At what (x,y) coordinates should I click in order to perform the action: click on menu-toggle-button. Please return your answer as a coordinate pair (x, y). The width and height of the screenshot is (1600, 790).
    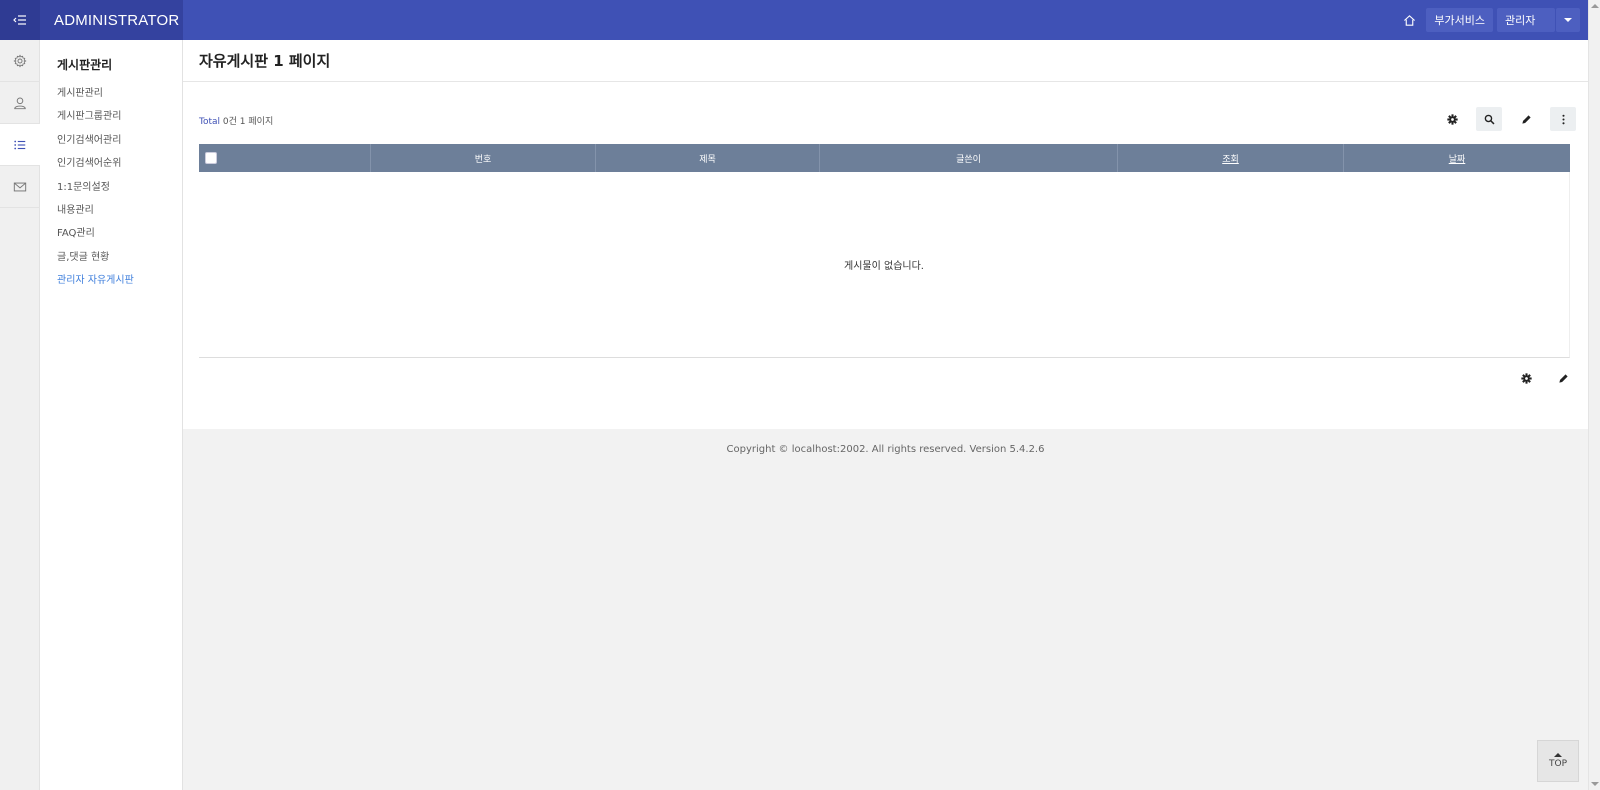
    Looking at the image, I should click on (20, 20).